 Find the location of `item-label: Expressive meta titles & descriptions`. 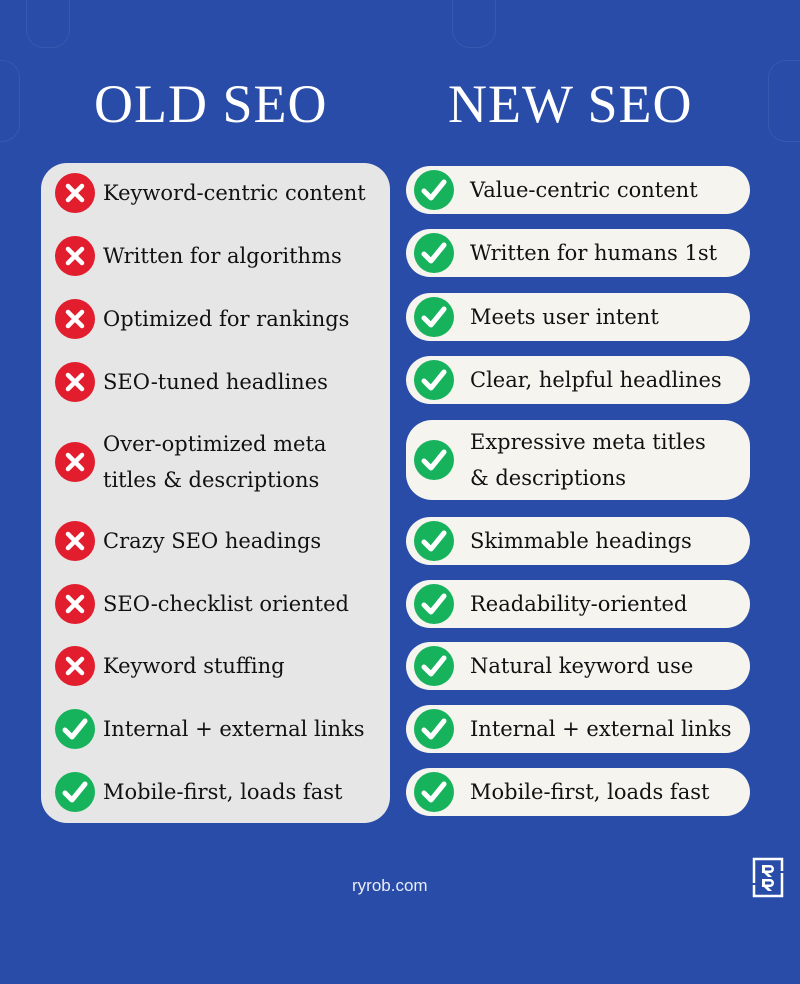

item-label: Expressive meta titles & descriptions is located at coordinates (588, 460).